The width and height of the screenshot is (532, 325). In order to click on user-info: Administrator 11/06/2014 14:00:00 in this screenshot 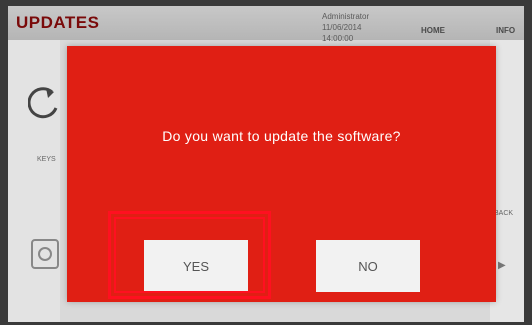, I will do `click(345, 27)`.